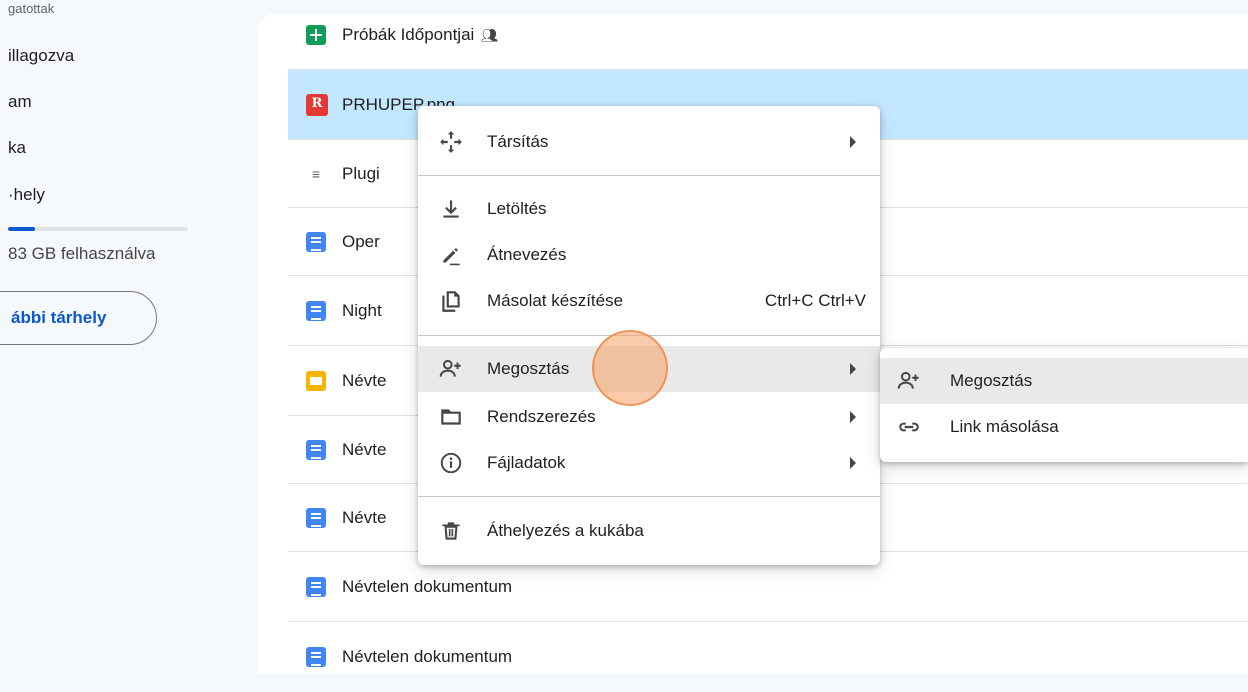  I want to click on sidebar-item-spam: am, so click(20, 102).